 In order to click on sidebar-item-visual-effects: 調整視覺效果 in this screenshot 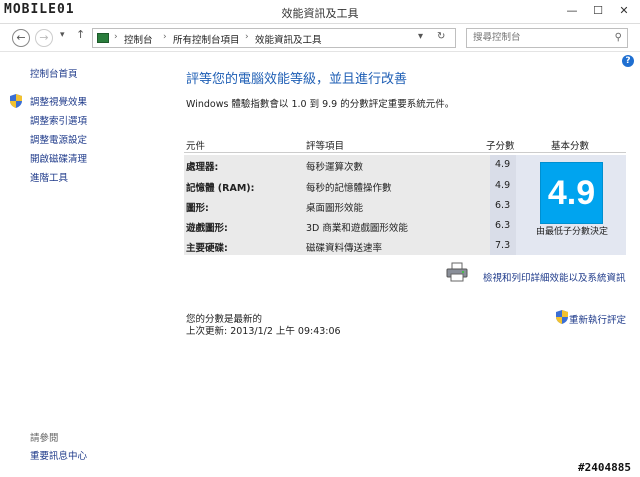, I will do `click(58, 101)`.